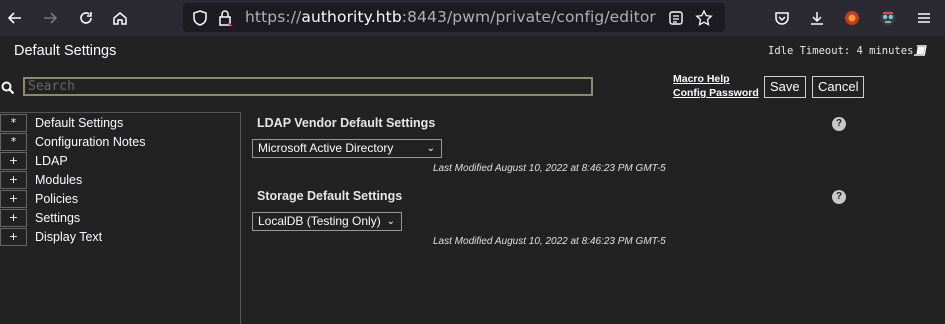  What do you see at coordinates (120, 179) in the screenshot?
I see `nav-item-modules: + Modules` at bounding box center [120, 179].